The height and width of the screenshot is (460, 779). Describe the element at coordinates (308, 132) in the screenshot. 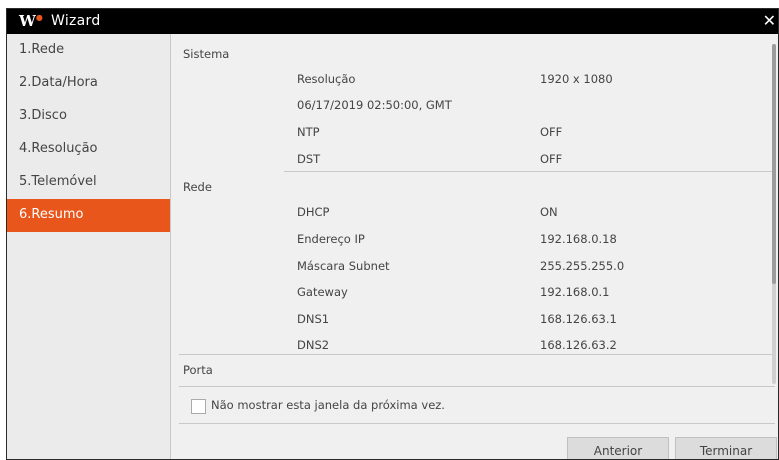

I see `ntp-label: NTP` at that location.